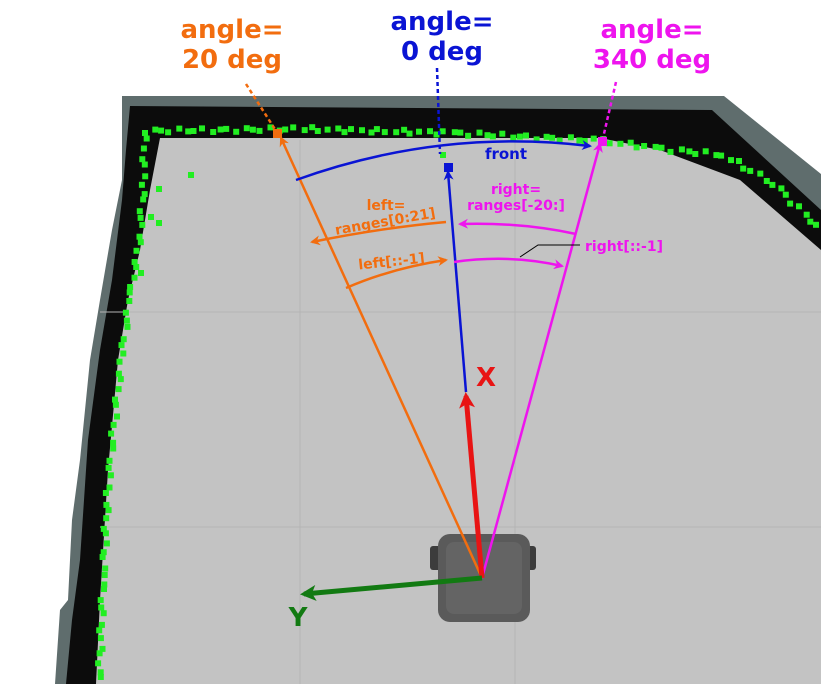  Describe the element at coordinates (602, 141) in the screenshot. I see `right-point-marker` at that location.